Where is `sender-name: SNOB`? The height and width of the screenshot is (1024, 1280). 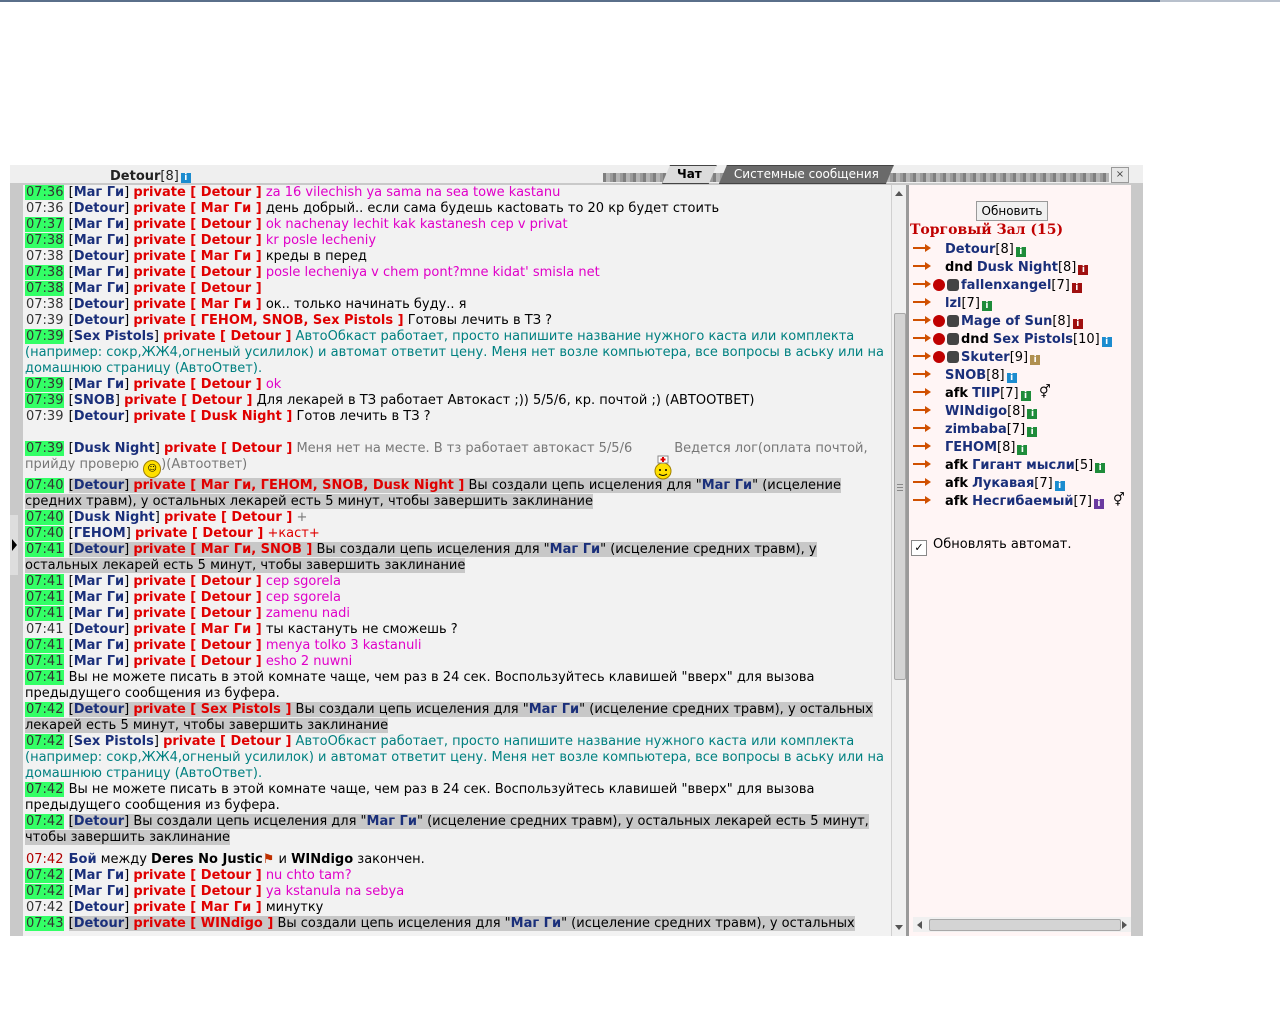 sender-name: SNOB is located at coordinates (94, 400).